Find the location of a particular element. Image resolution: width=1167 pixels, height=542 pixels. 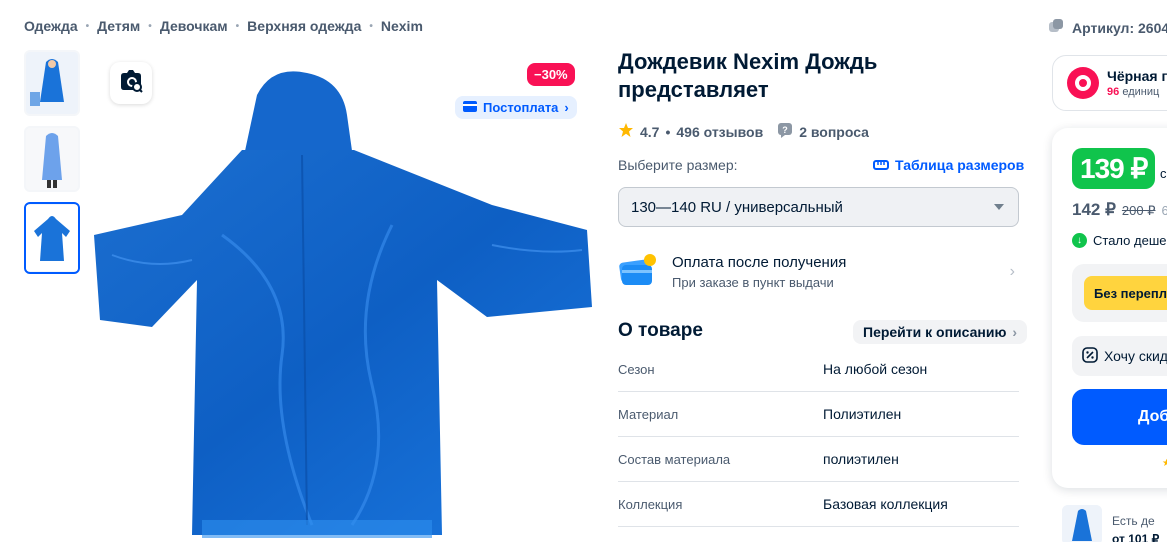

article-label: Артикул: 2604 is located at coordinates (1119, 27).